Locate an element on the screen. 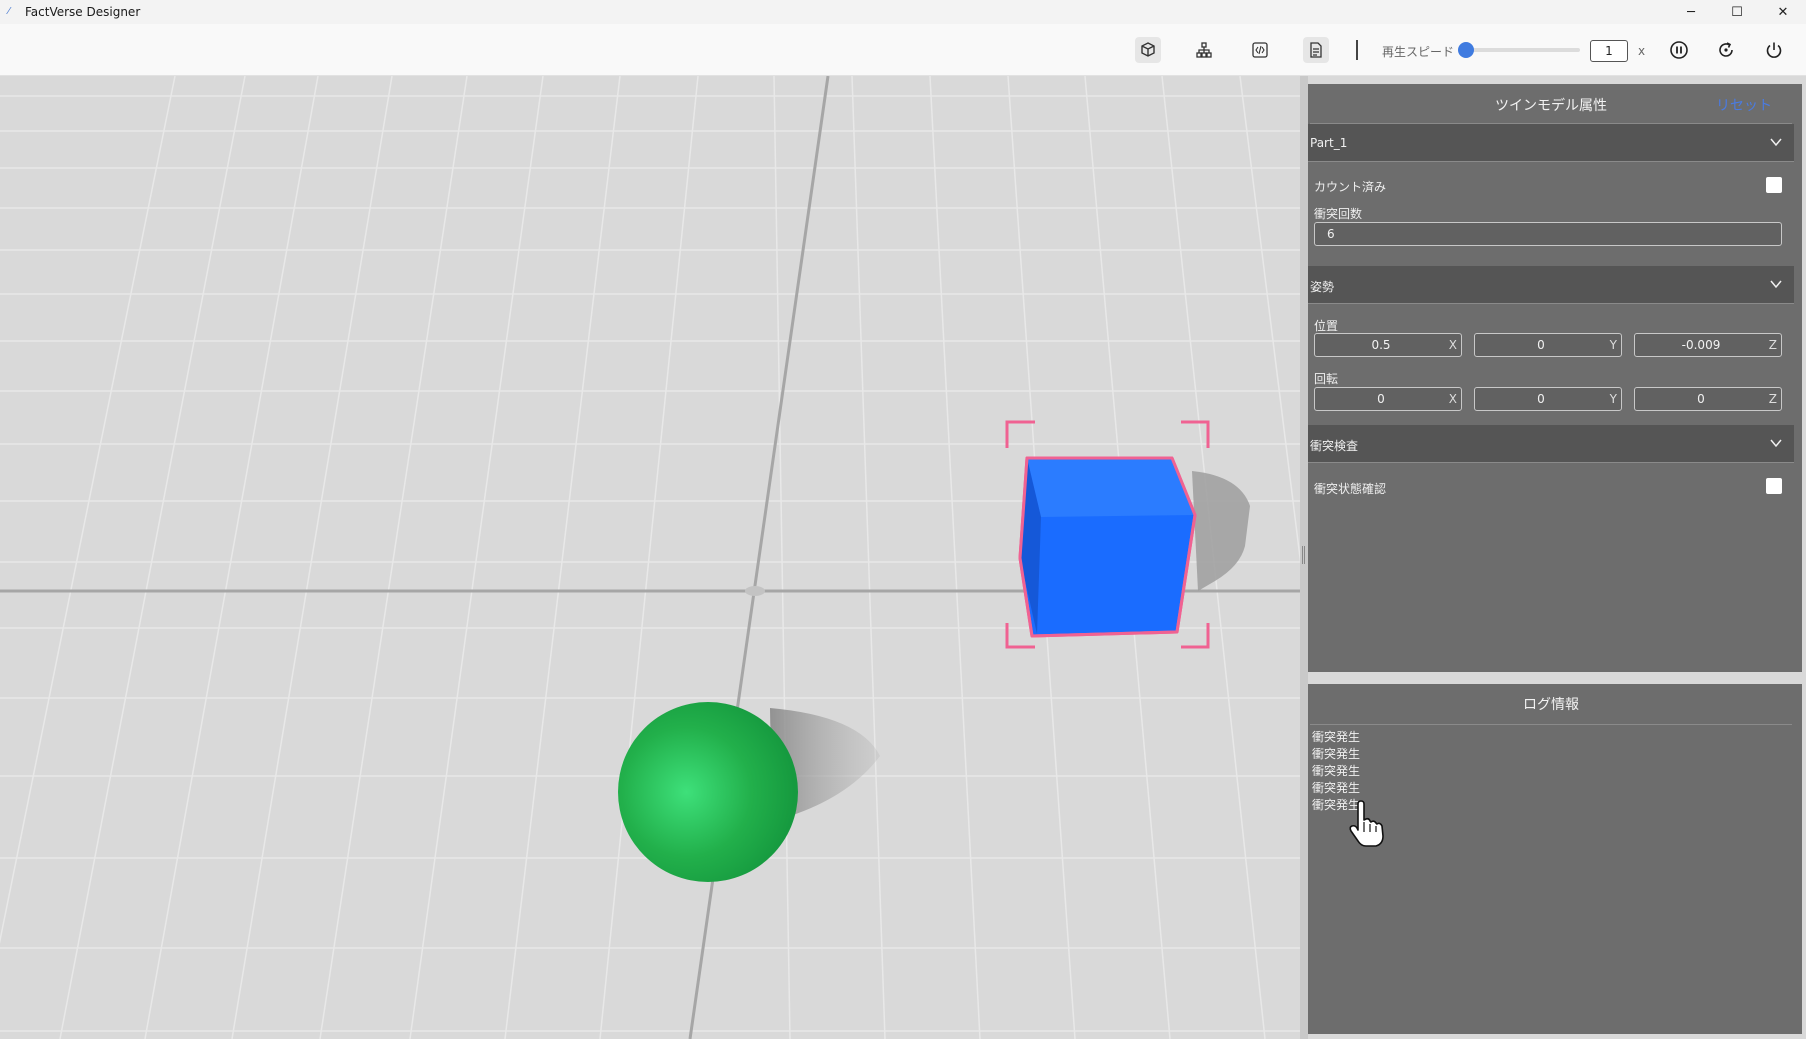 The height and width of the screenshot is (1039, 1806). rotation-x-value: 0 is located at coordinates (1381, 399).